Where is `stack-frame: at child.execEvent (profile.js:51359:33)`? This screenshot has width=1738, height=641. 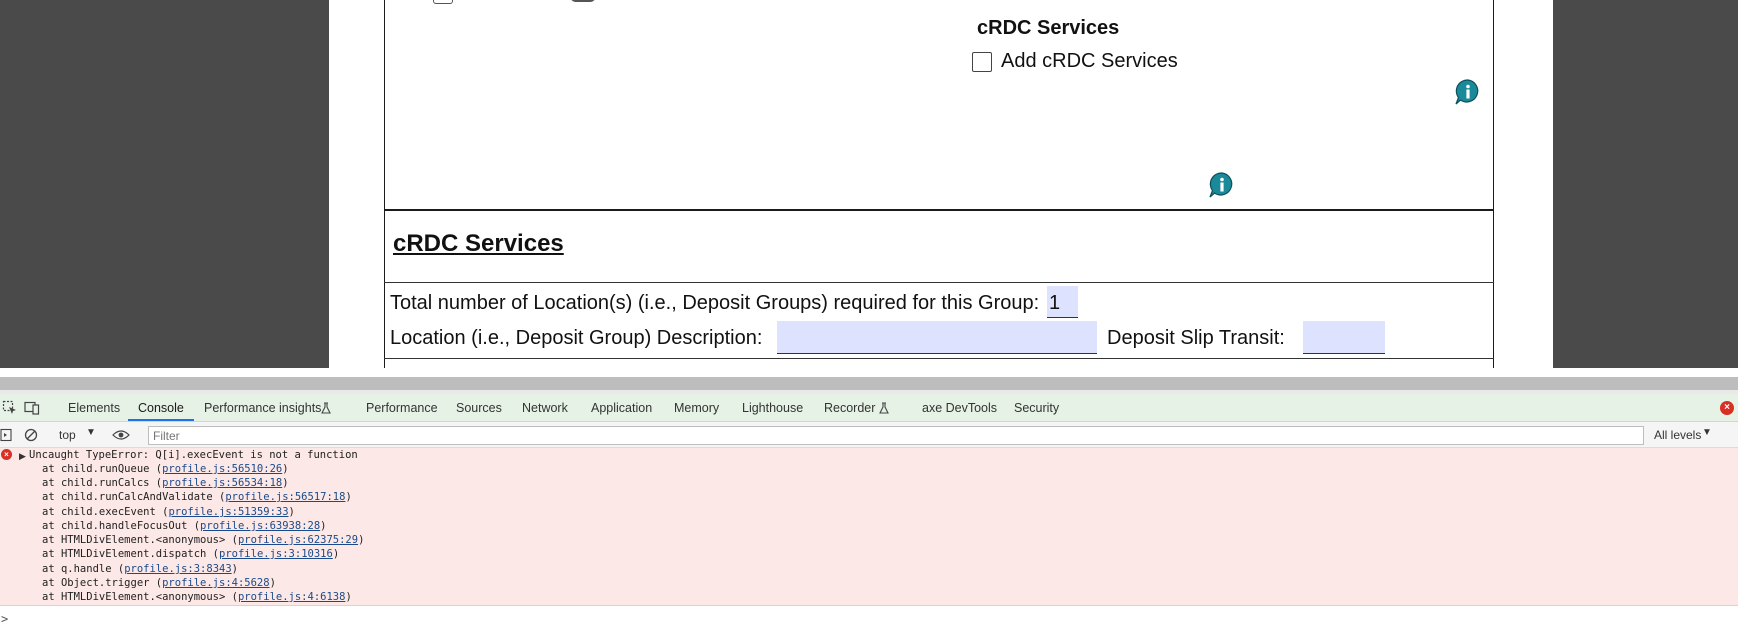
stack-frame: at child.execEvent (profile.js:51359:33) is located at coordinates (168, 512).